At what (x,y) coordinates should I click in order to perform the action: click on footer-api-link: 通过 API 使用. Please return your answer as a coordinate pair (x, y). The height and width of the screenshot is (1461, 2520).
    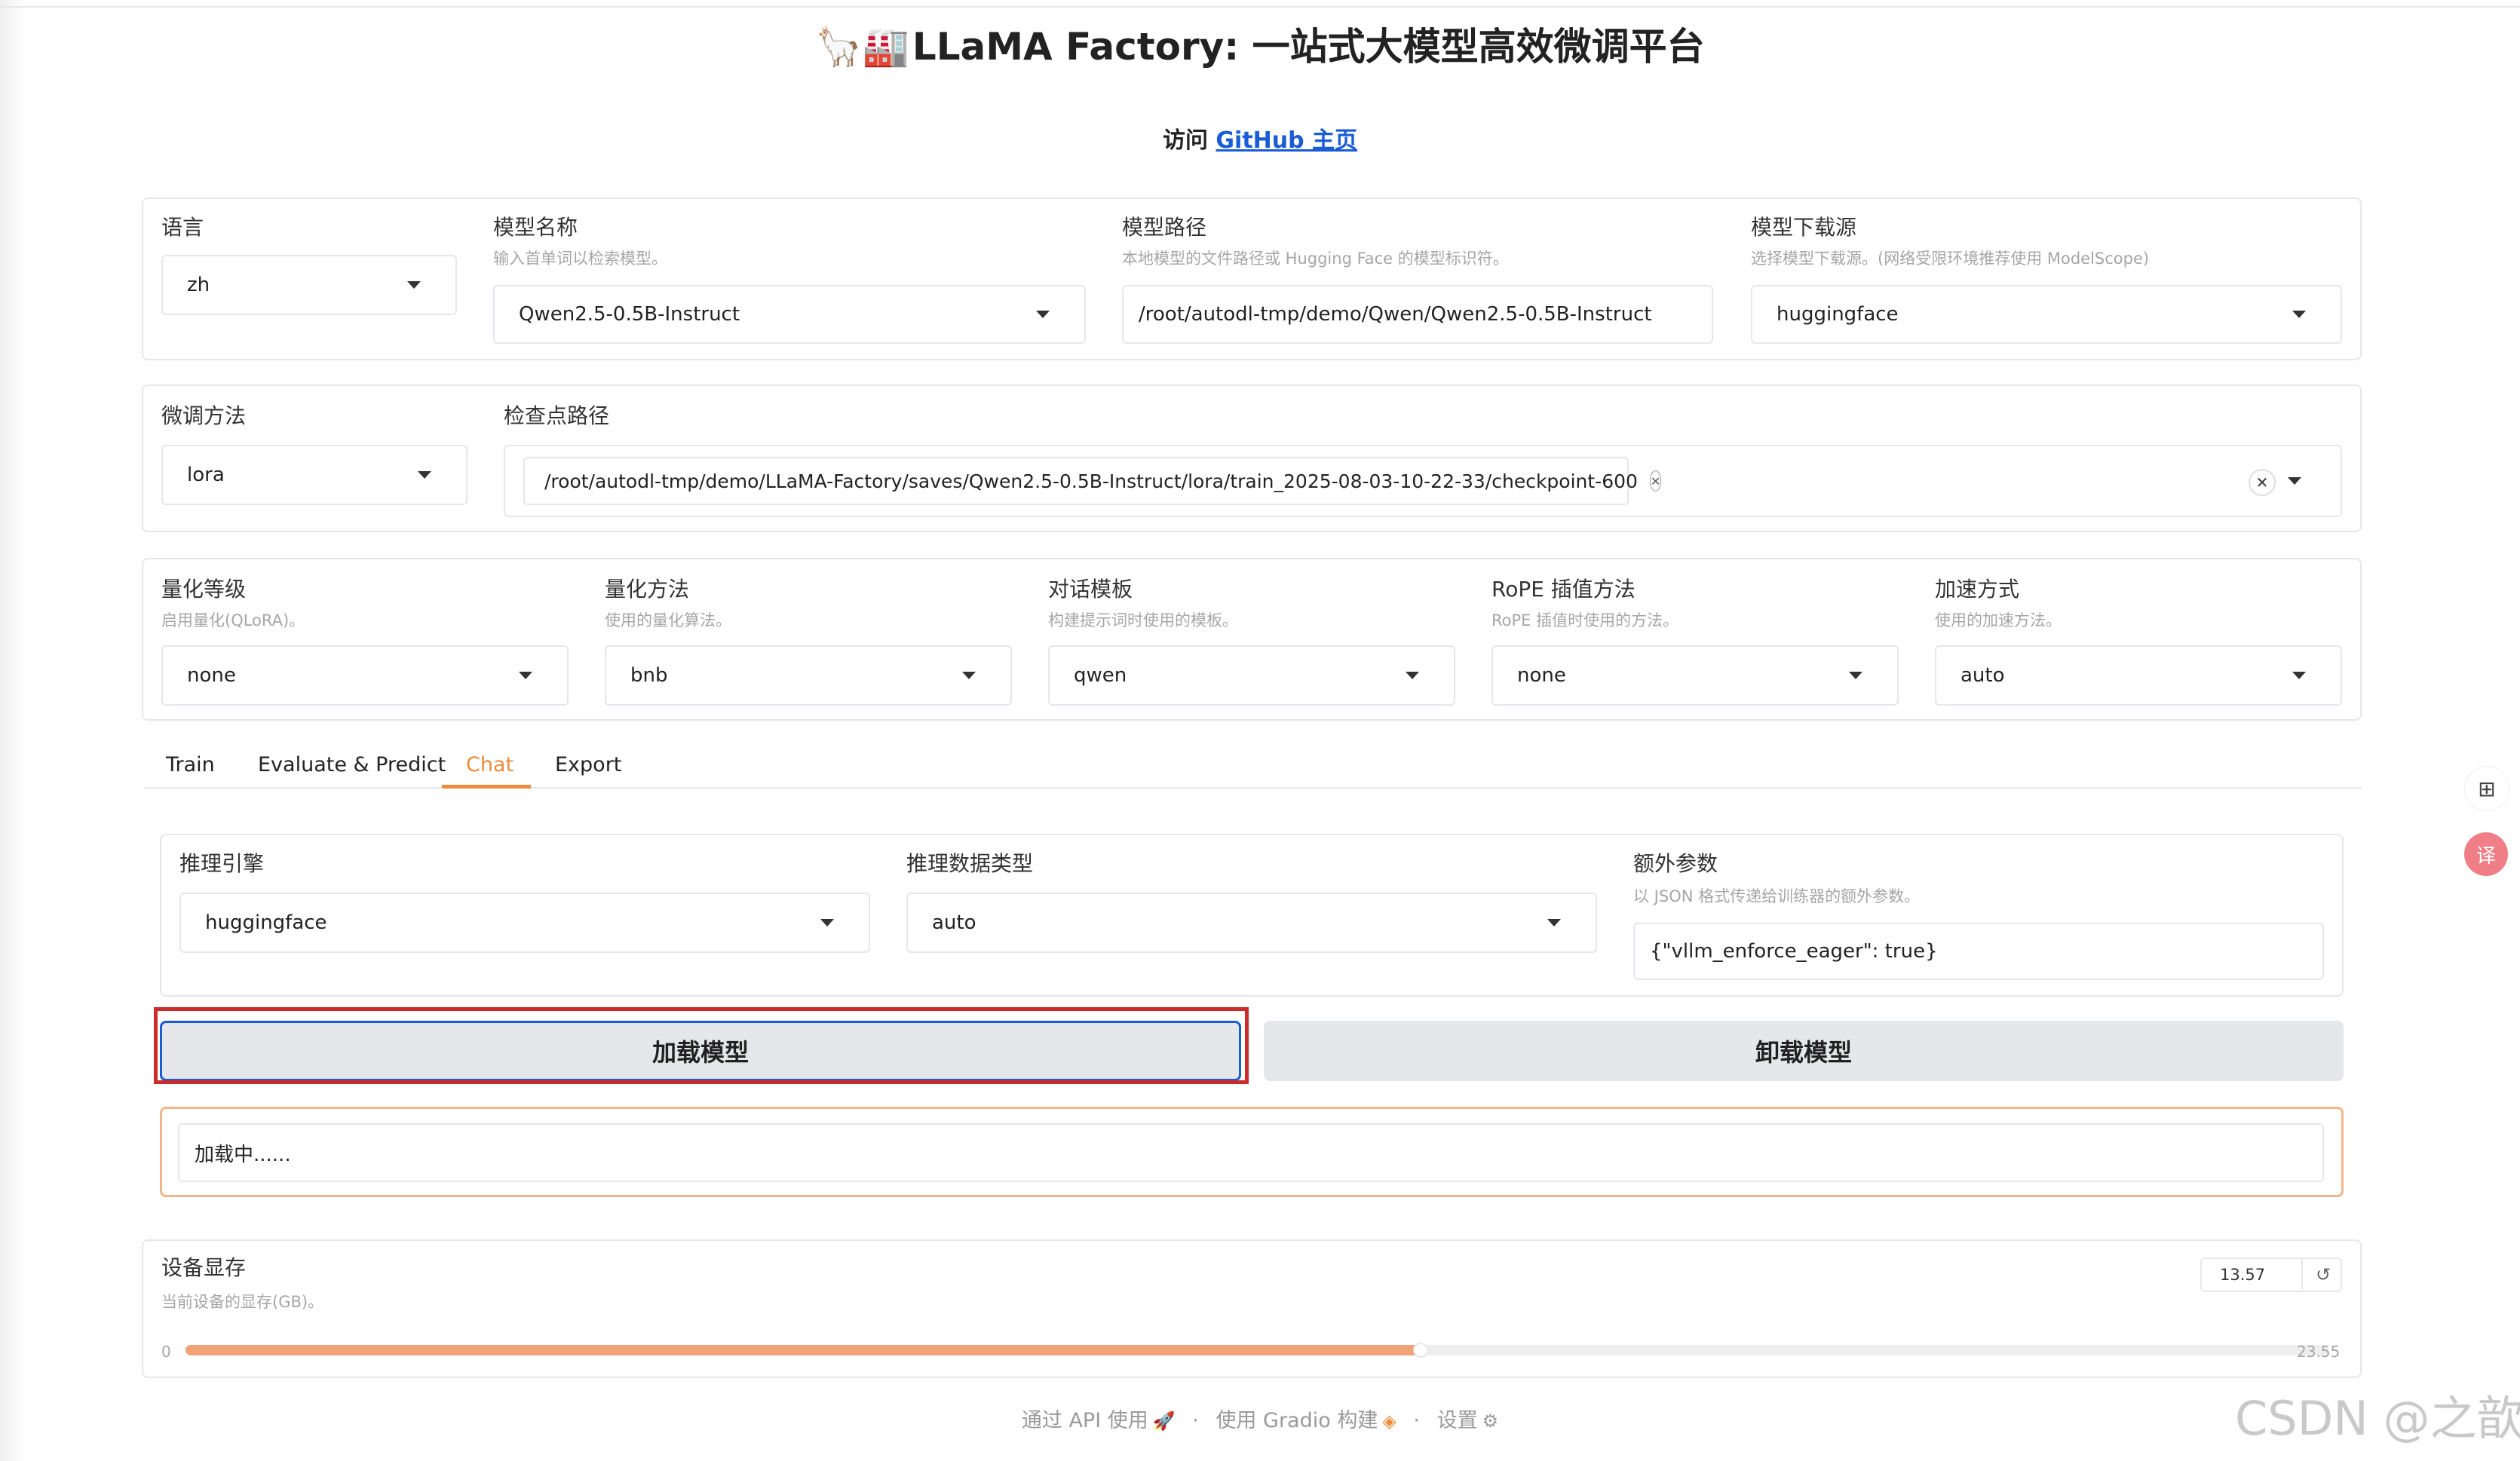
    Looking at the image, I should click on (1085, 1421).